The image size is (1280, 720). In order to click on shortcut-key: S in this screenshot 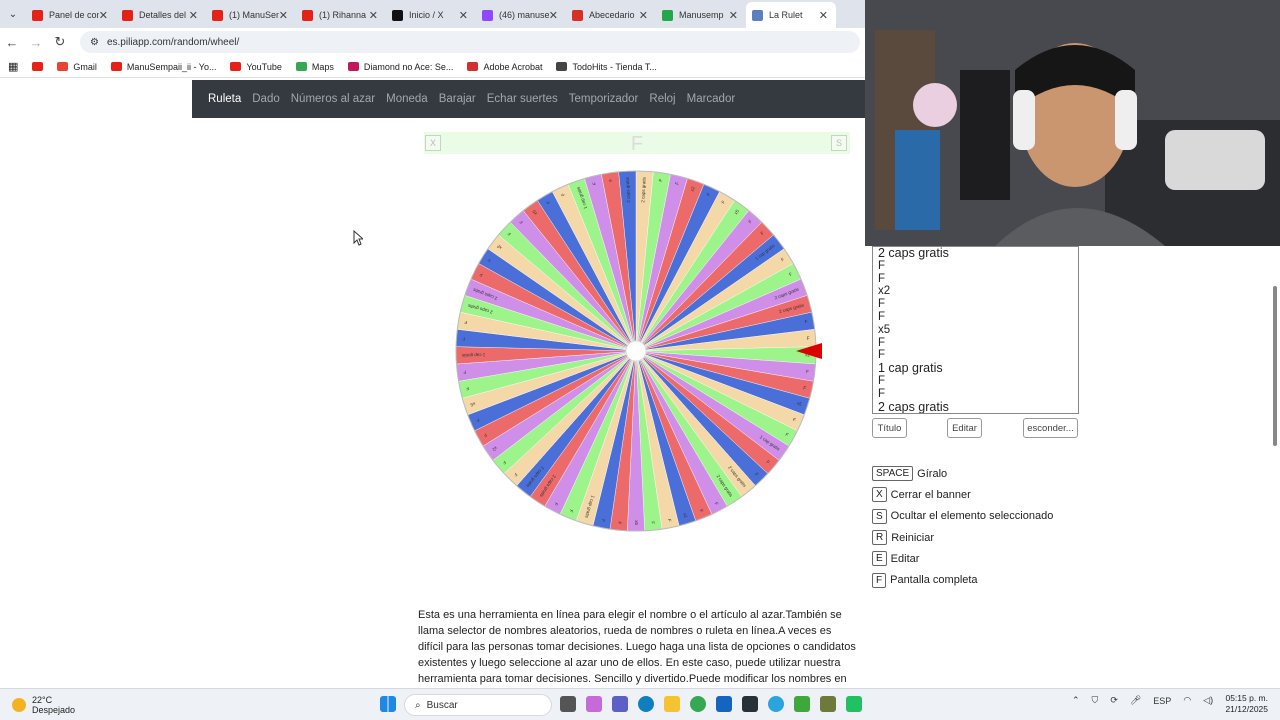, I will do `click(879, 516)`.